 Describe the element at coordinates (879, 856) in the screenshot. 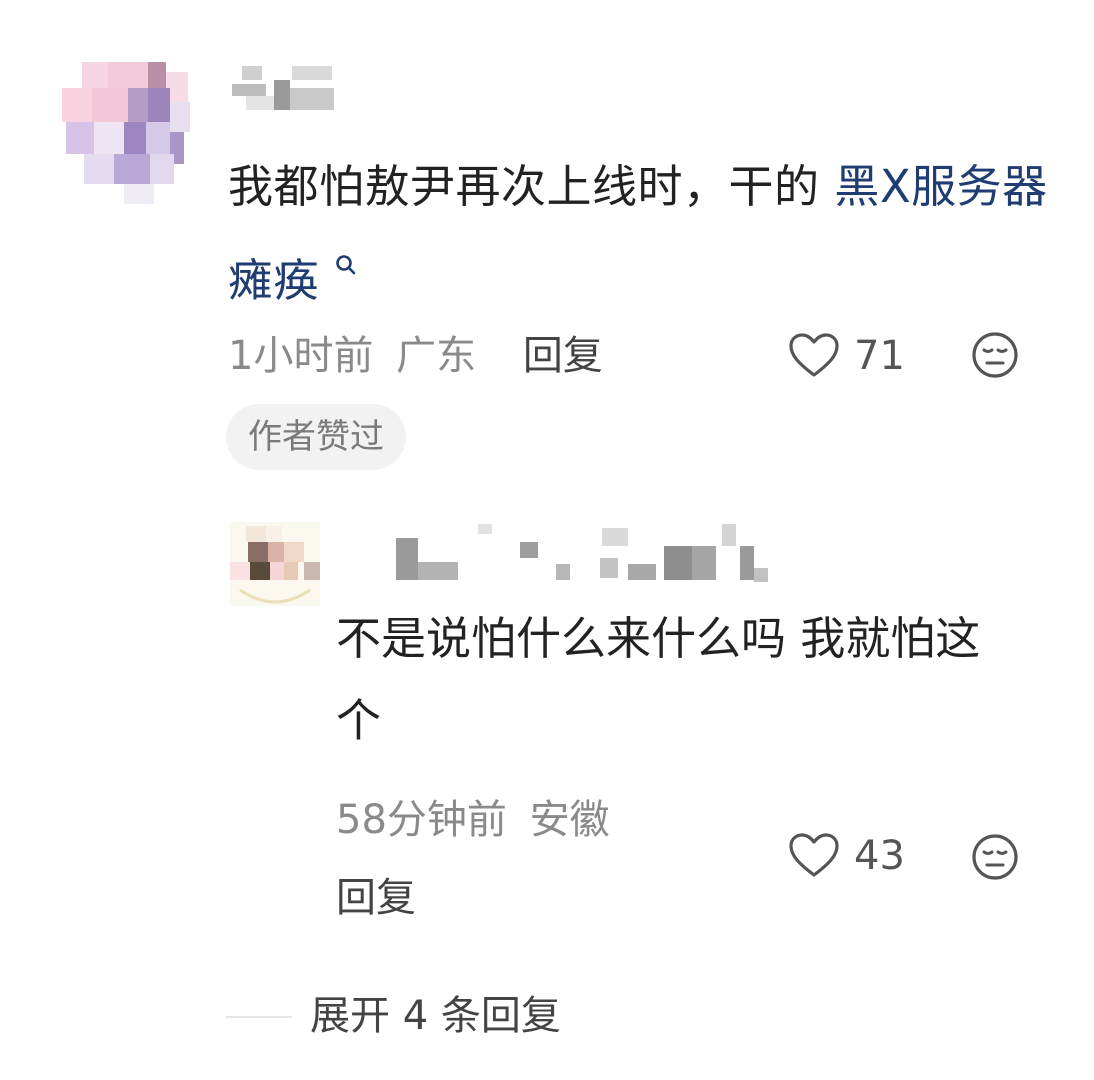

I see `reply-like-count: 43` at that location.